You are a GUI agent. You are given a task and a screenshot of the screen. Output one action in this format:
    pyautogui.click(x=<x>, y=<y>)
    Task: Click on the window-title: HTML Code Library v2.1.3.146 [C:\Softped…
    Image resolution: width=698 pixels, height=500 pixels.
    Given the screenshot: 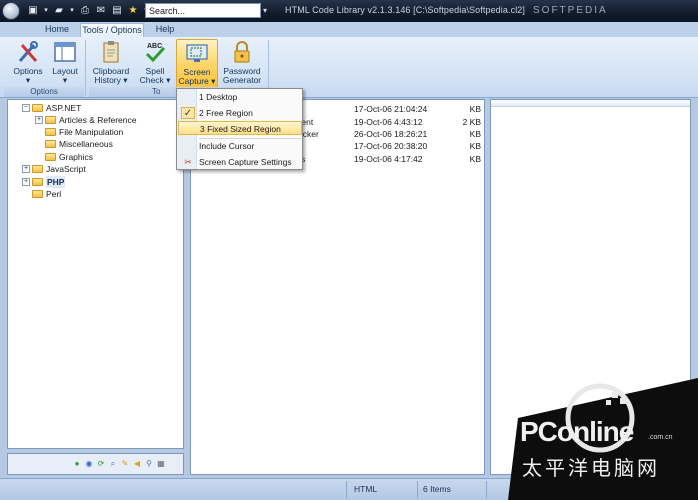 What is the action you would take?
    pyautogui.click(x=446, y=10)
    